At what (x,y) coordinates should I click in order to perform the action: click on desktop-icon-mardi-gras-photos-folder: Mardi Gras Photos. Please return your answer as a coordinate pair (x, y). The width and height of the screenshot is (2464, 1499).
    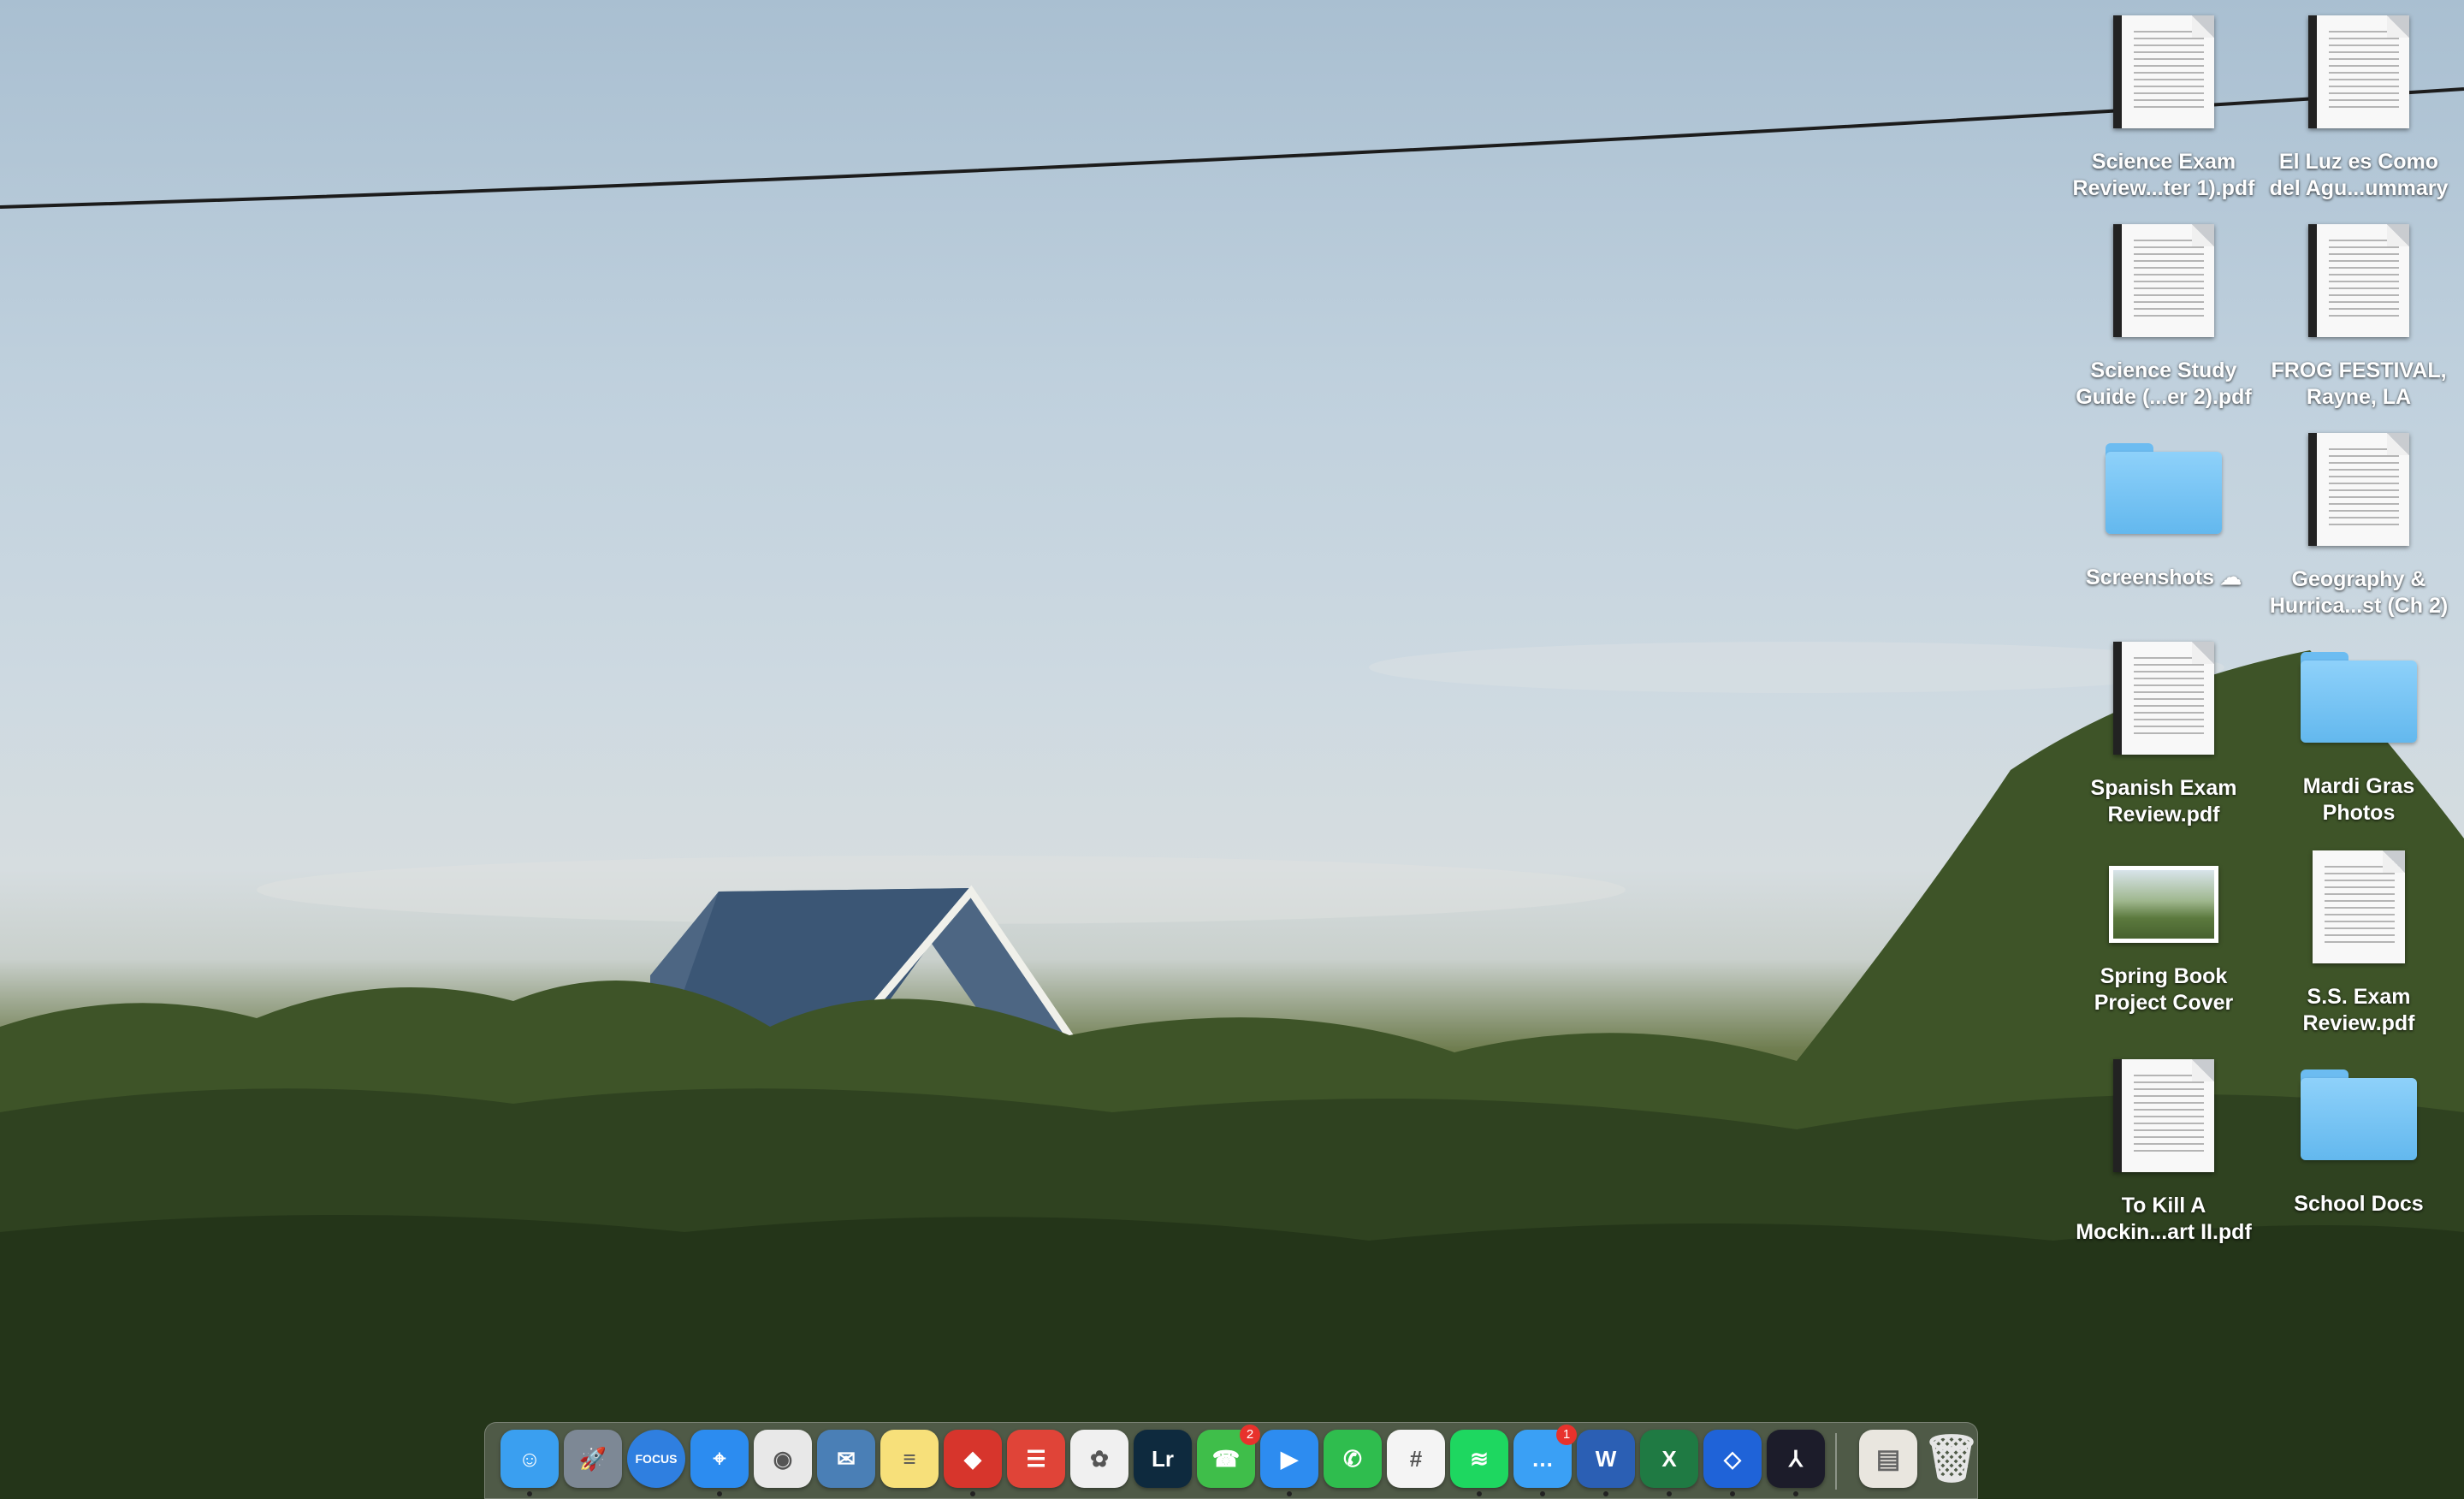
    Looking at the image, I should click on (2359, 734).